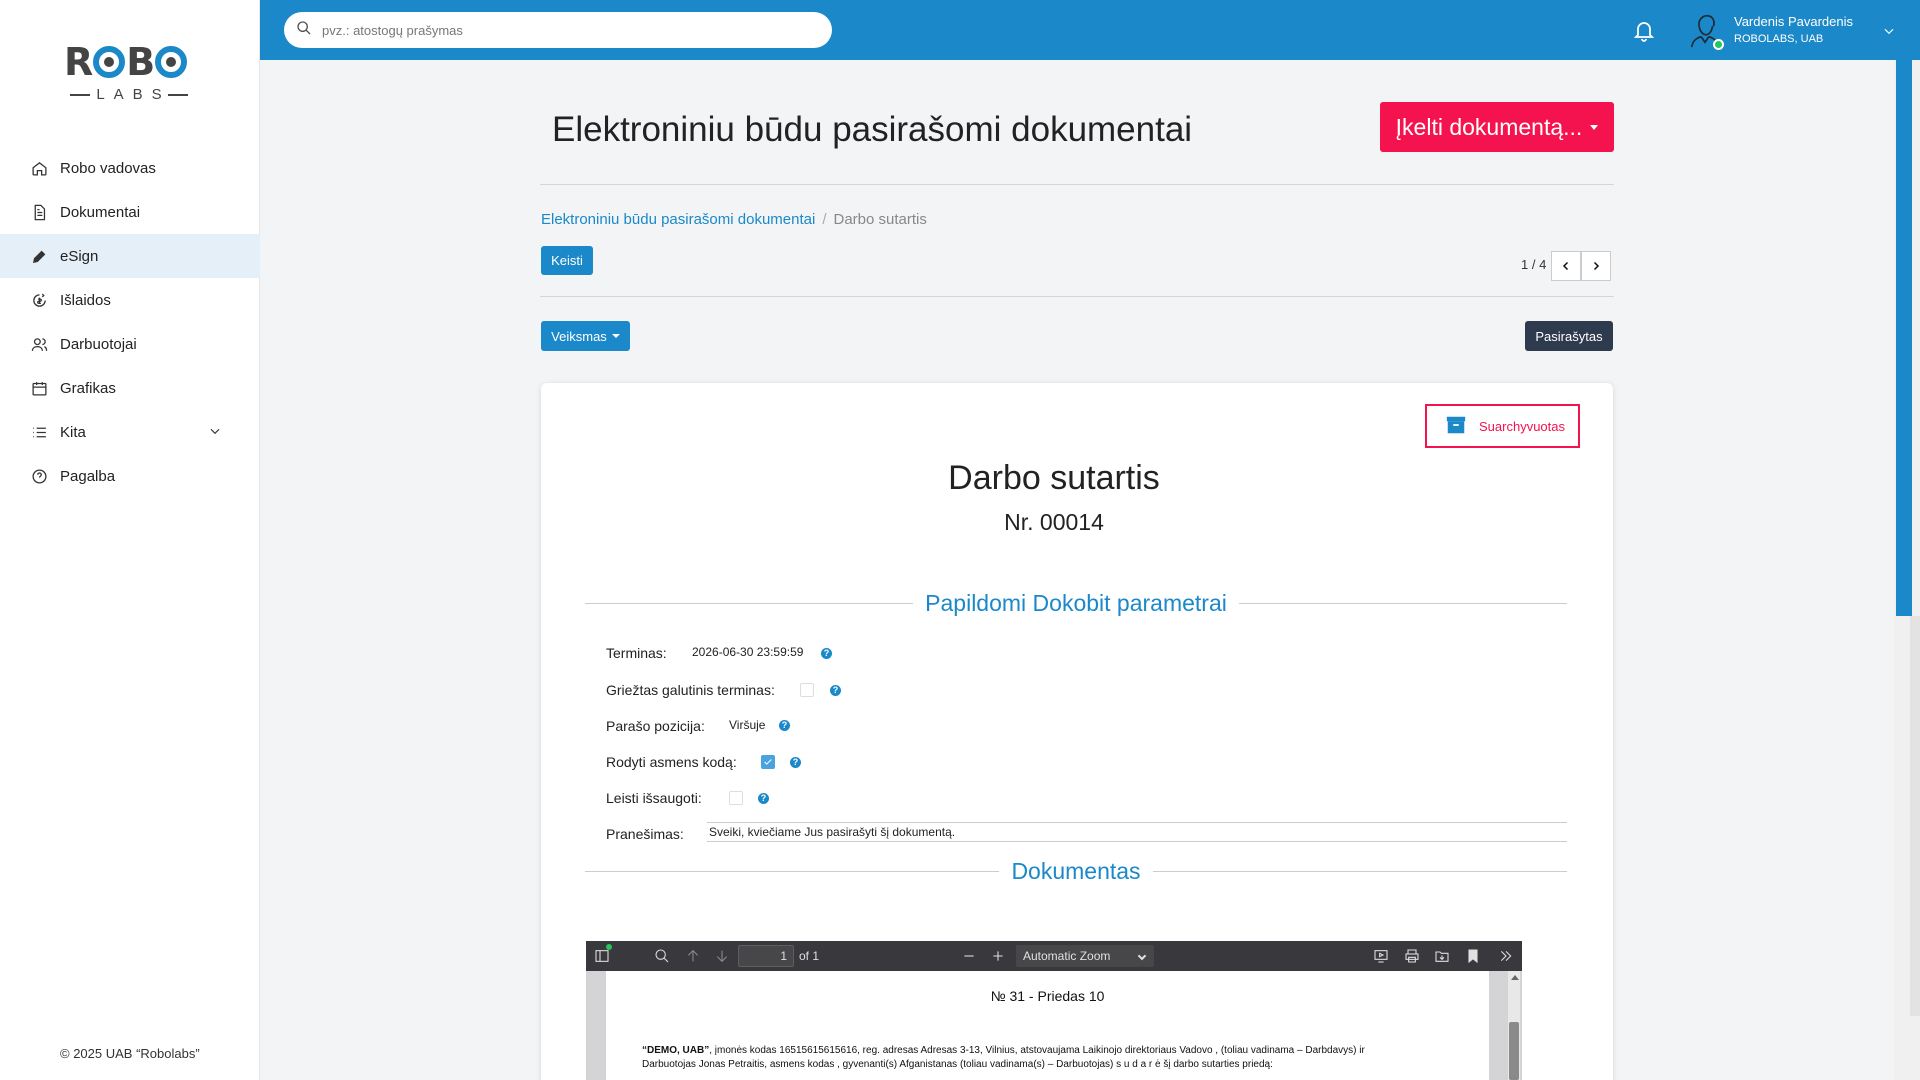 This screenshot has height=1080, width=1920. Describe the element at coordinates (1456, 426) in the screenshot. I see `archive-box-icon` at that location.